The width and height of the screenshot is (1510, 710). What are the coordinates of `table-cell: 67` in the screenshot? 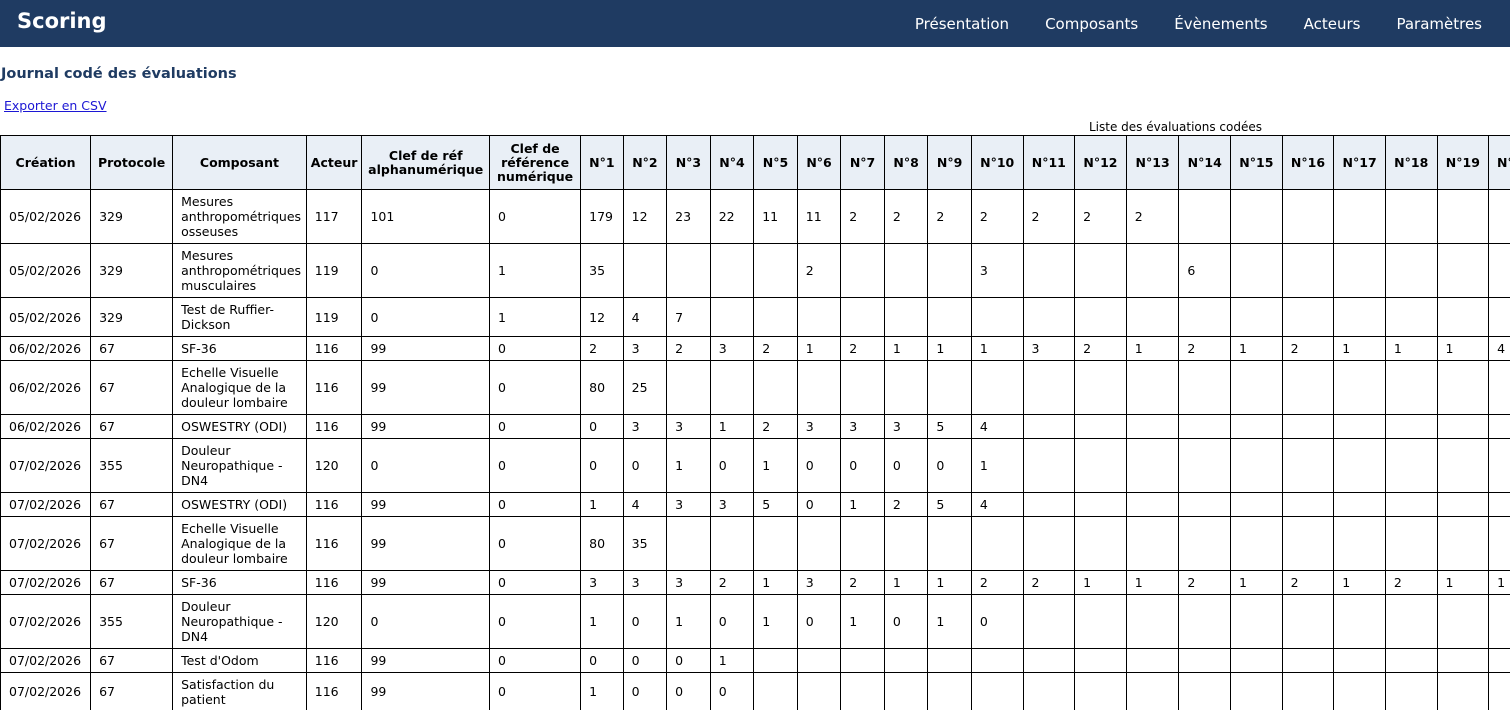 It's located at (132, 691).